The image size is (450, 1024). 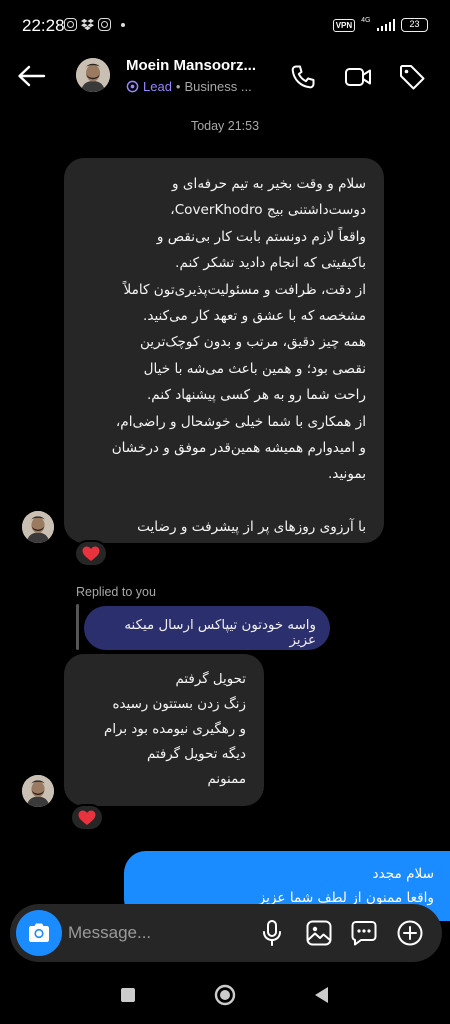 I want to click on message-composer, so click(x=226, y=933).